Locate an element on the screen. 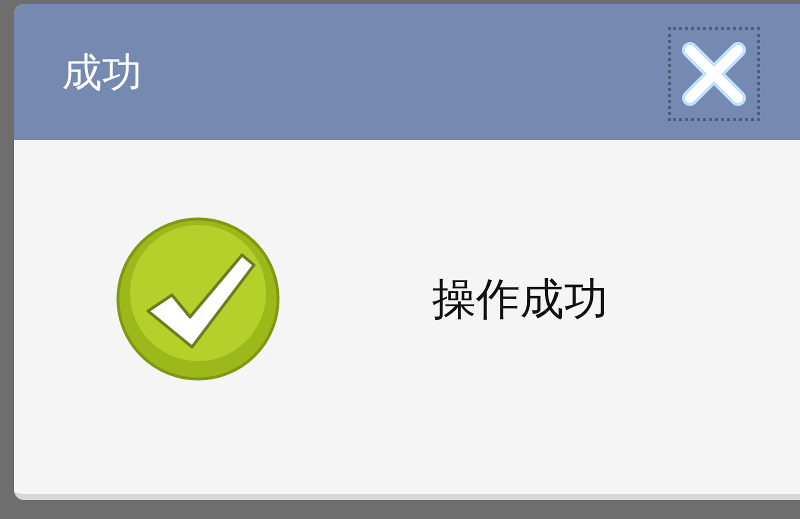 This screenshot has width=800, height=519. close-icon is located at coordinates (714, 74).